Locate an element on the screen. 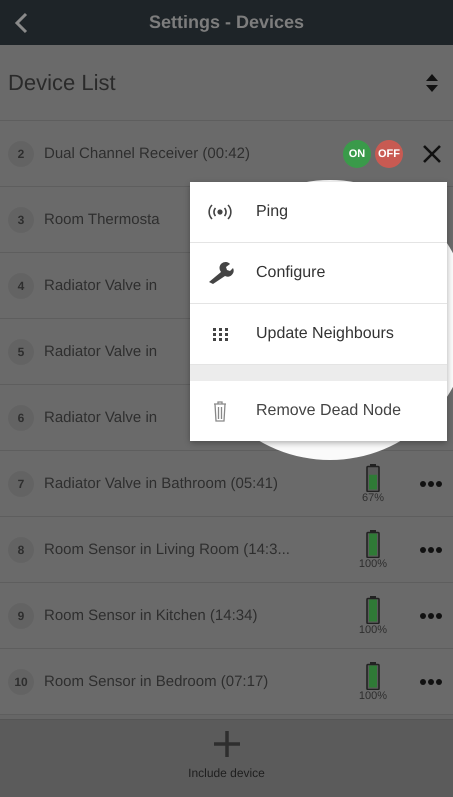 This screenshot has height=797, width=453. menu-item: Configure is located at coordinates (318, 273).